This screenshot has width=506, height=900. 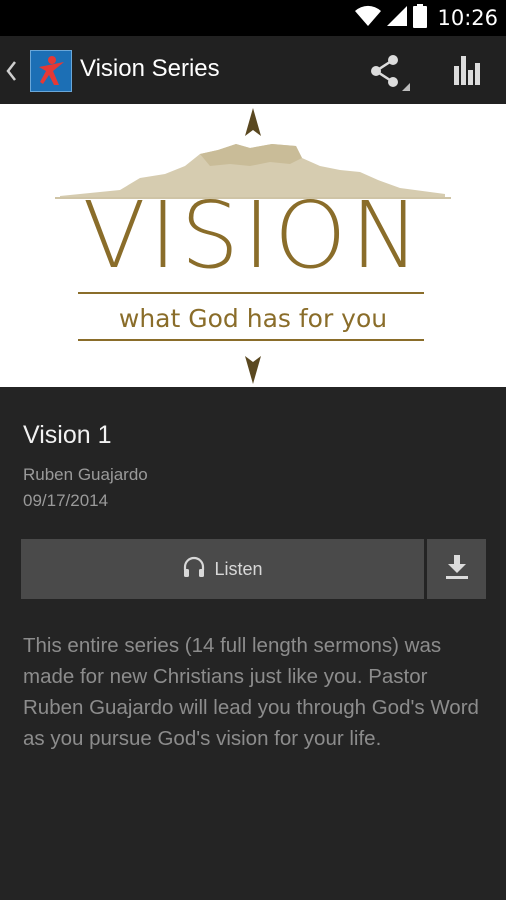 What do you see at coordinates (468, 76) in the screenshot?
I see `stats-icon` at bounding box center [468, 76].